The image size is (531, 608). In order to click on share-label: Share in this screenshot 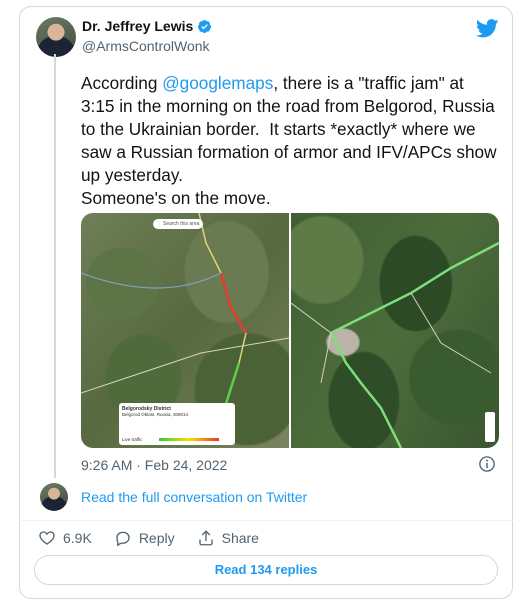, I will do `click(240, 538)`.